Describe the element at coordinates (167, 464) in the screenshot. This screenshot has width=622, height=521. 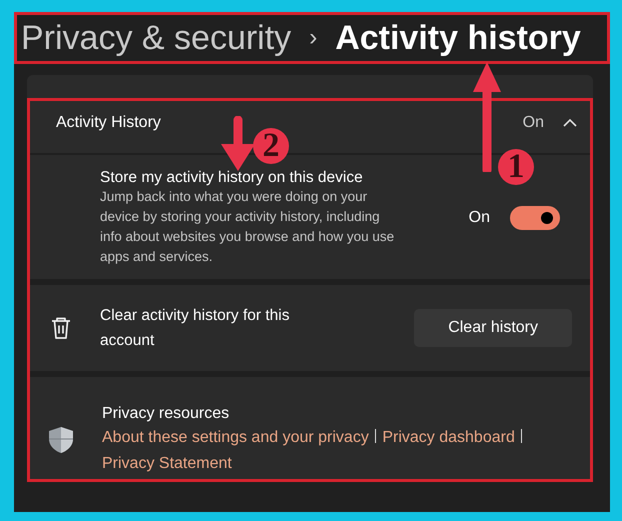
I see `privacy-link: Privacy Statement` at that location.